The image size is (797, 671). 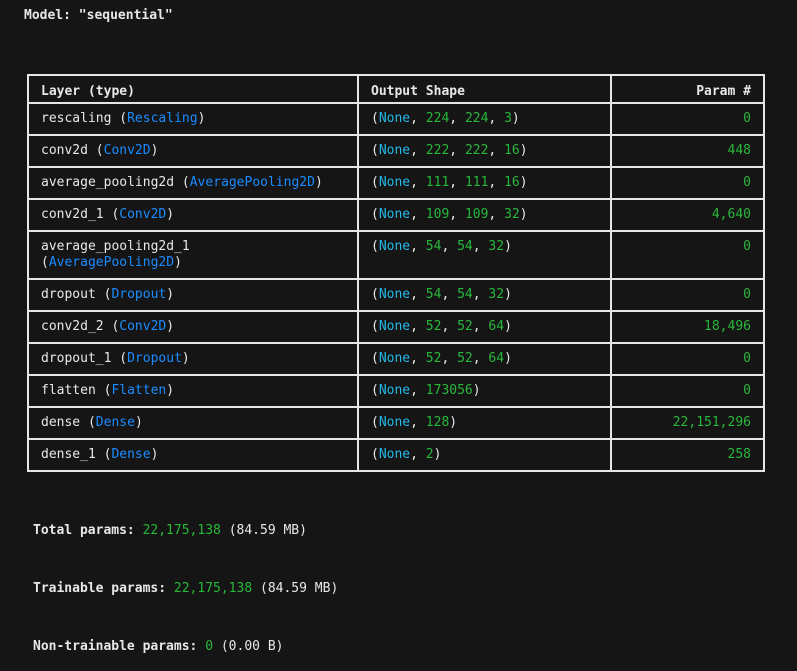 I want to click on layer-name: dropout_1, so click(x=76, y=358).